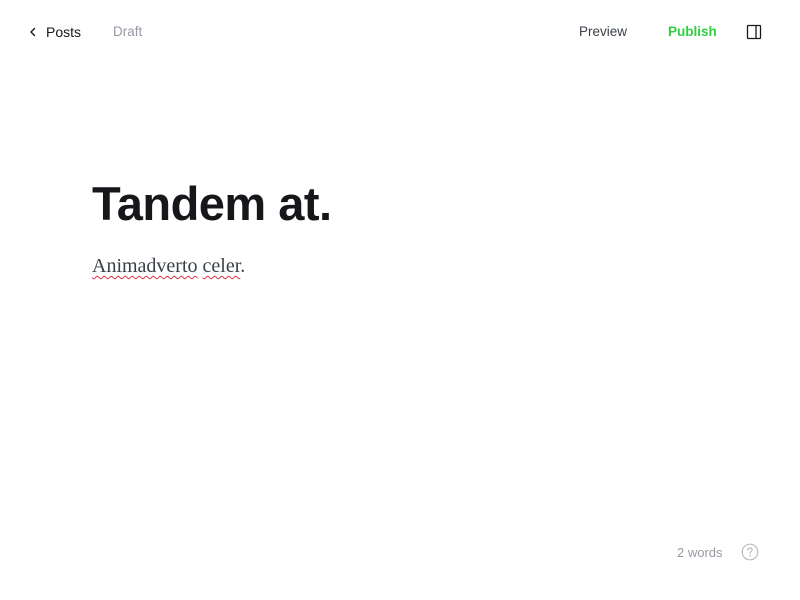  Describe the element at coordinates (603, 31) in the screenshot. I see `preview-button: Preview` at that location.